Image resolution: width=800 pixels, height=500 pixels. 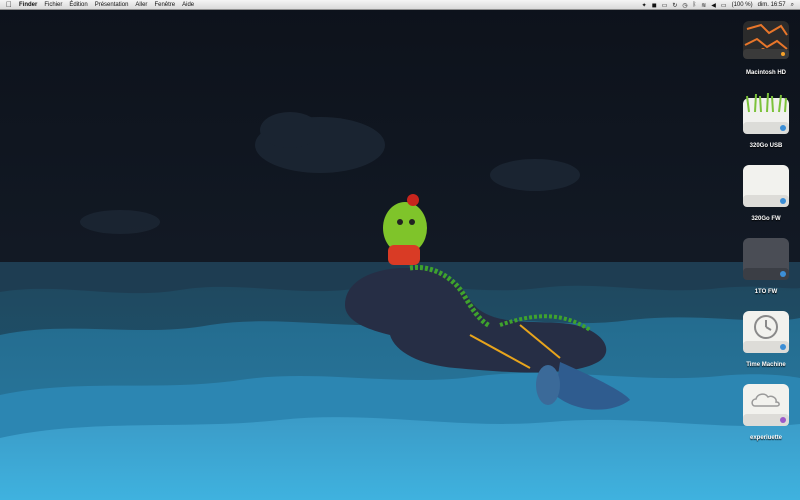 What do you see at coordinates (792, 5) in the screenshot?
I see `spotlight-icon: ⌕` at bounding box center [792, 5].